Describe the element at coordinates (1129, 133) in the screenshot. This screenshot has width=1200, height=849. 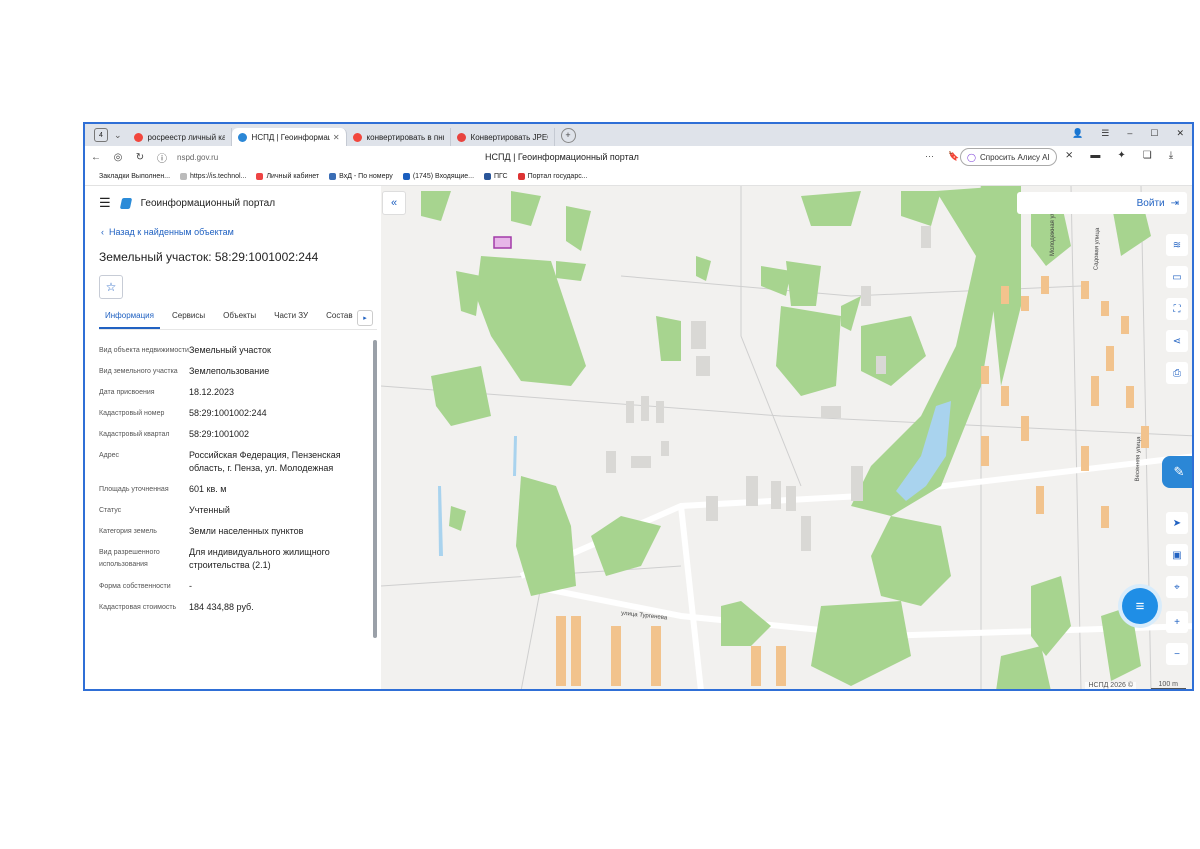
I see `minimize-icon: –` at that location.